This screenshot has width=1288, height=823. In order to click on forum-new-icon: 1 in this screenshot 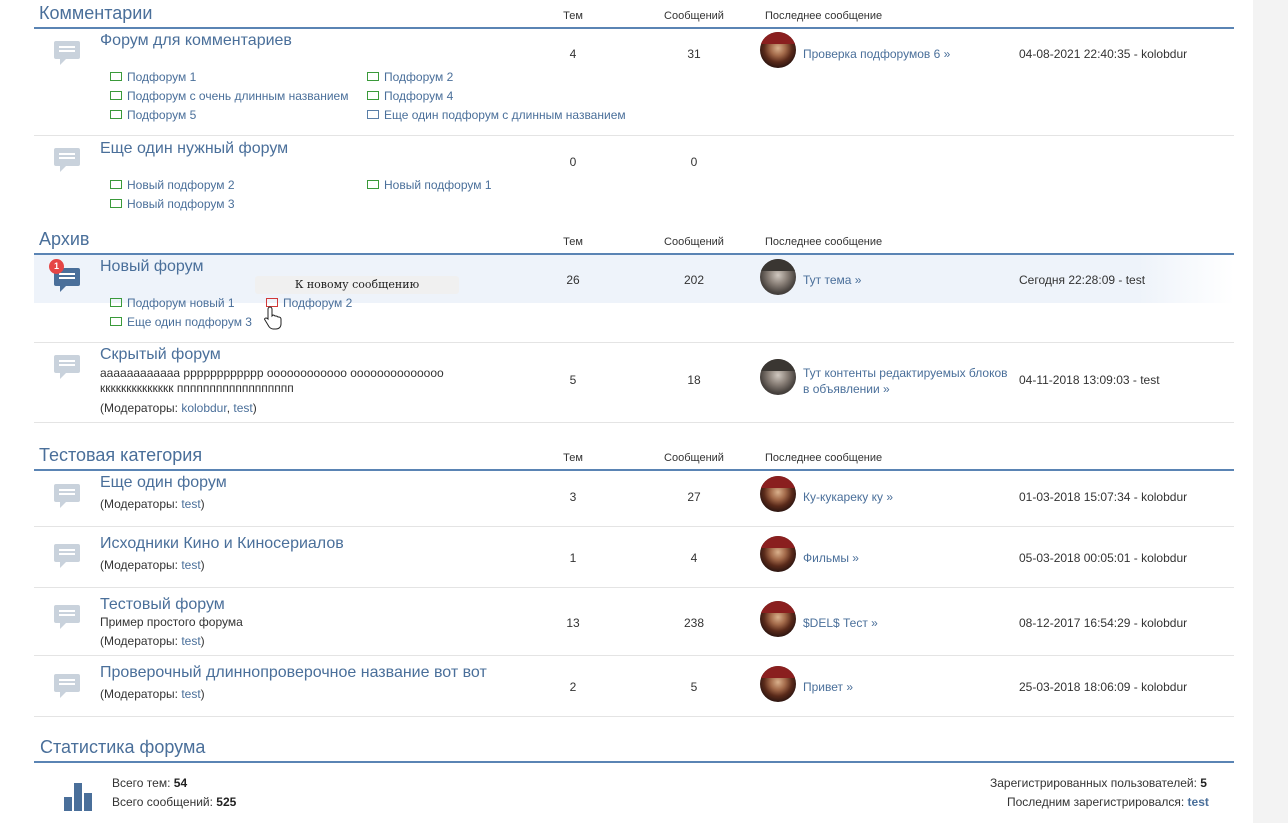, I will do `click(65, 275)`.